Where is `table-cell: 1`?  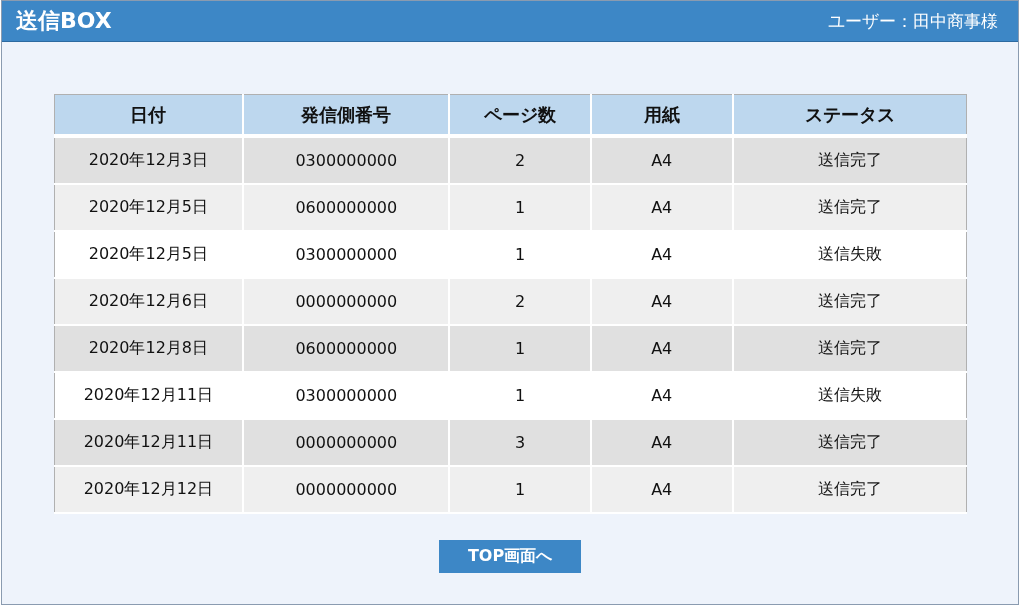
table-cell: 1 is located at coordinates (520, 489).